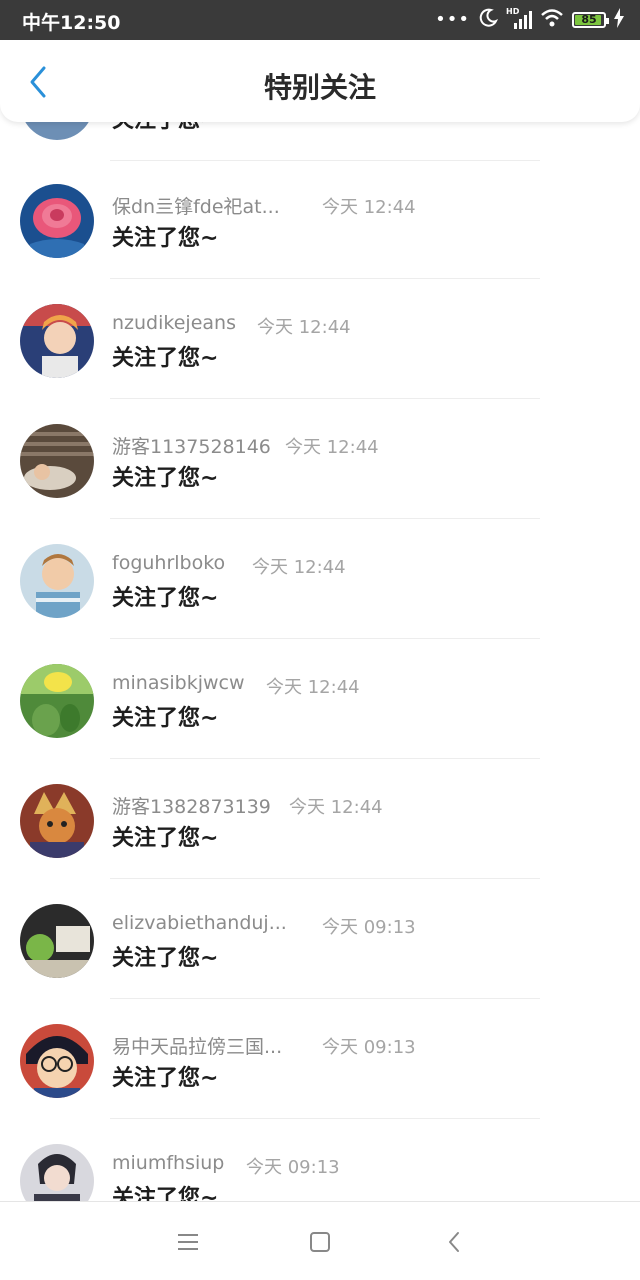 The width and height of the screenshot is (640, 1280). Describe the element at coordinates (191, 445) in the screenshot. I see `user-name: 游客1137528146` at that location.